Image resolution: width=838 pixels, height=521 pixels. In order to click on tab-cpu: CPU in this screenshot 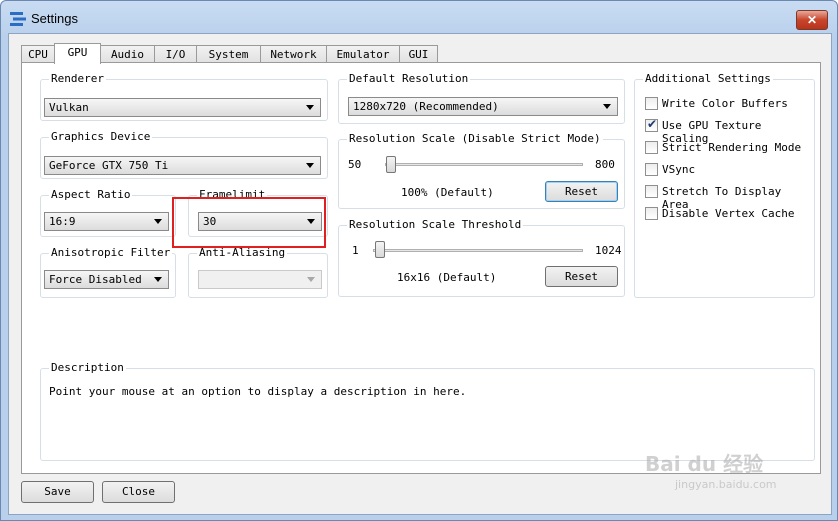, I will do `click(38, 54)`.